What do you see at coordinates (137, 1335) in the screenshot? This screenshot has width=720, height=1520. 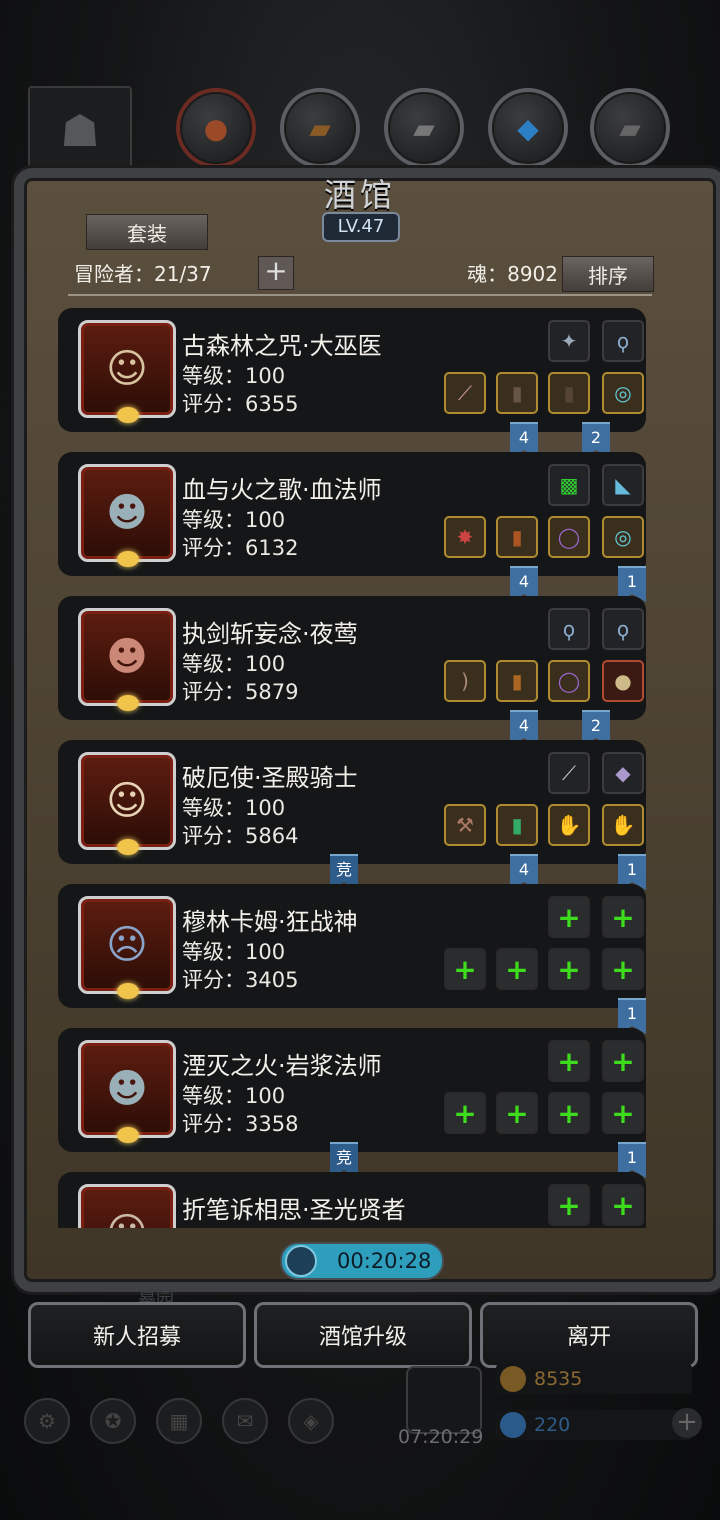 I see `recruit-button: 新人招募` at bounding box center [137, 1335].